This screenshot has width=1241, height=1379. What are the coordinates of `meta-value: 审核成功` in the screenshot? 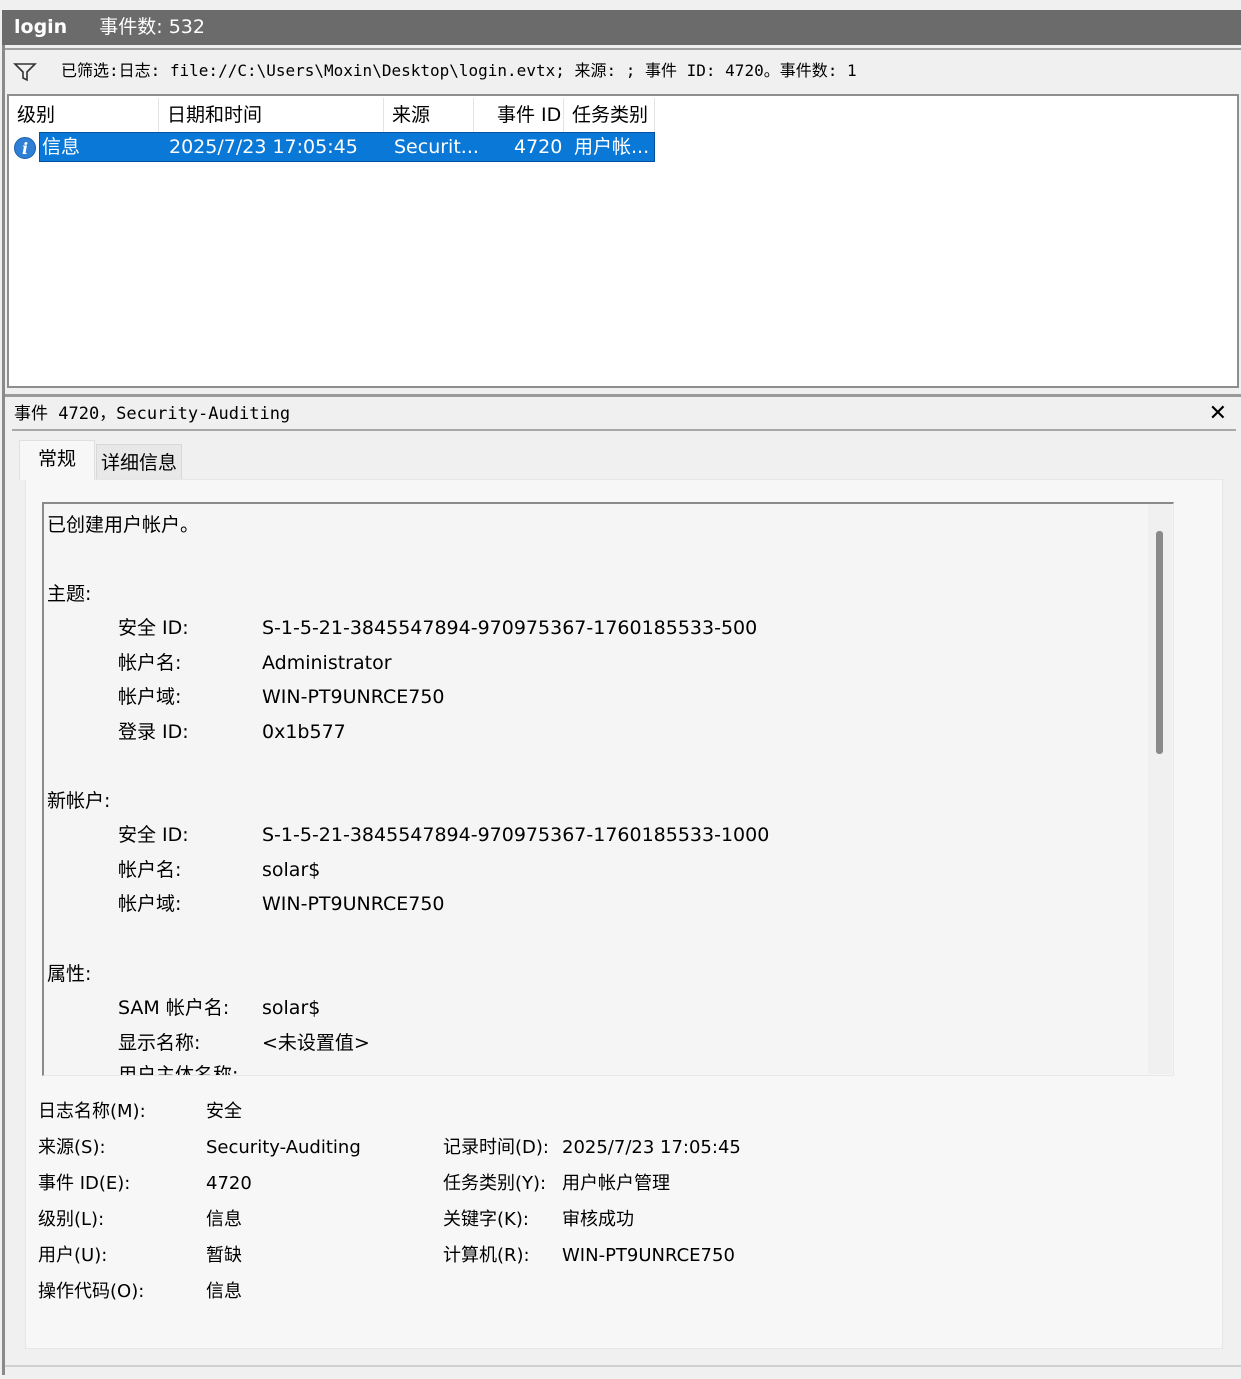 It's located at (598, 1219).